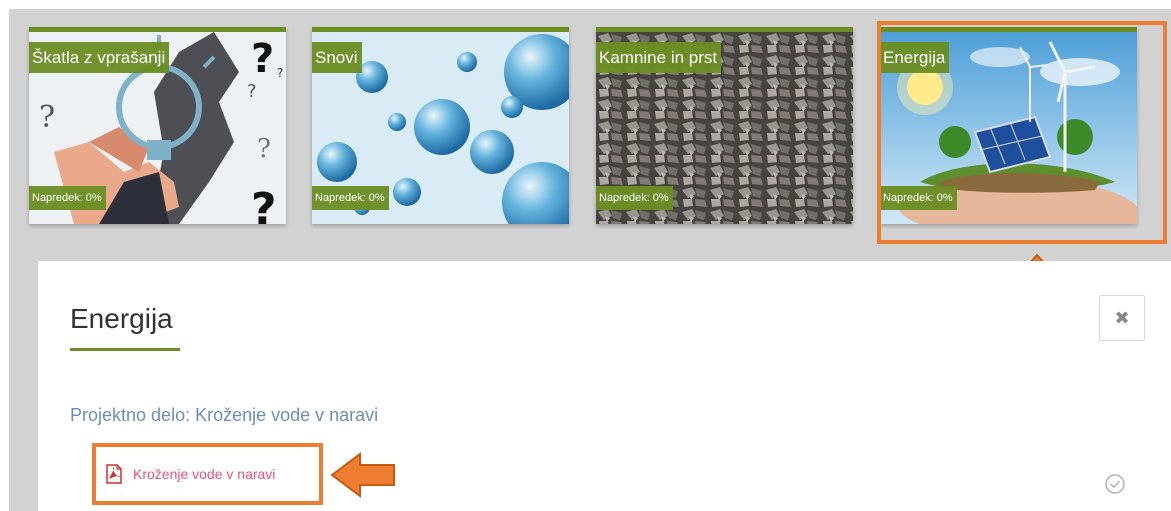  I want to click on panel-title: Energija, so click(121, 318).